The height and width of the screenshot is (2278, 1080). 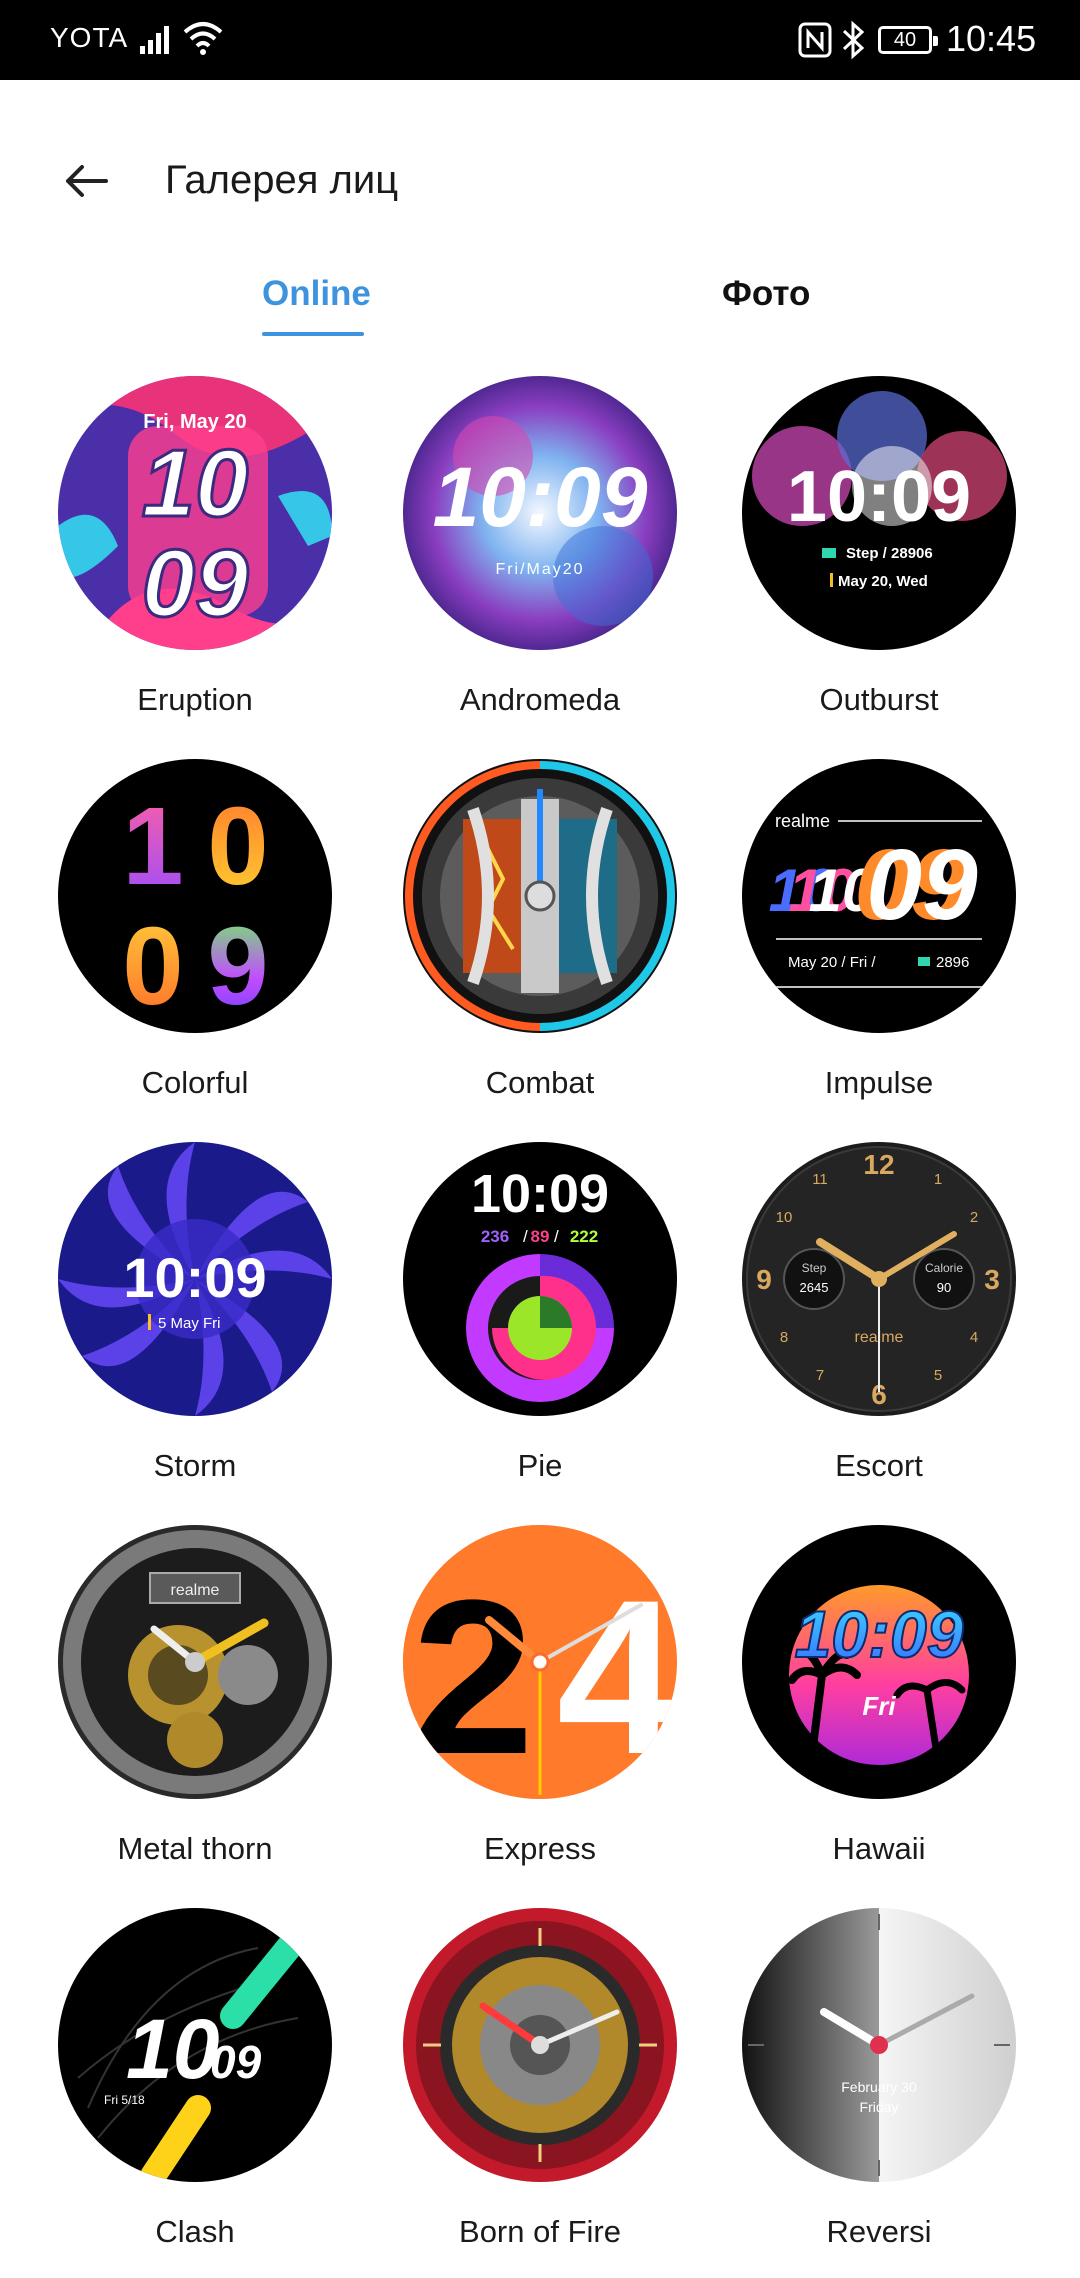 What do you see at coordinates (938, 1375) in the screenshot?
I see `svg-text: 5` at bounding box center [938, 1375].